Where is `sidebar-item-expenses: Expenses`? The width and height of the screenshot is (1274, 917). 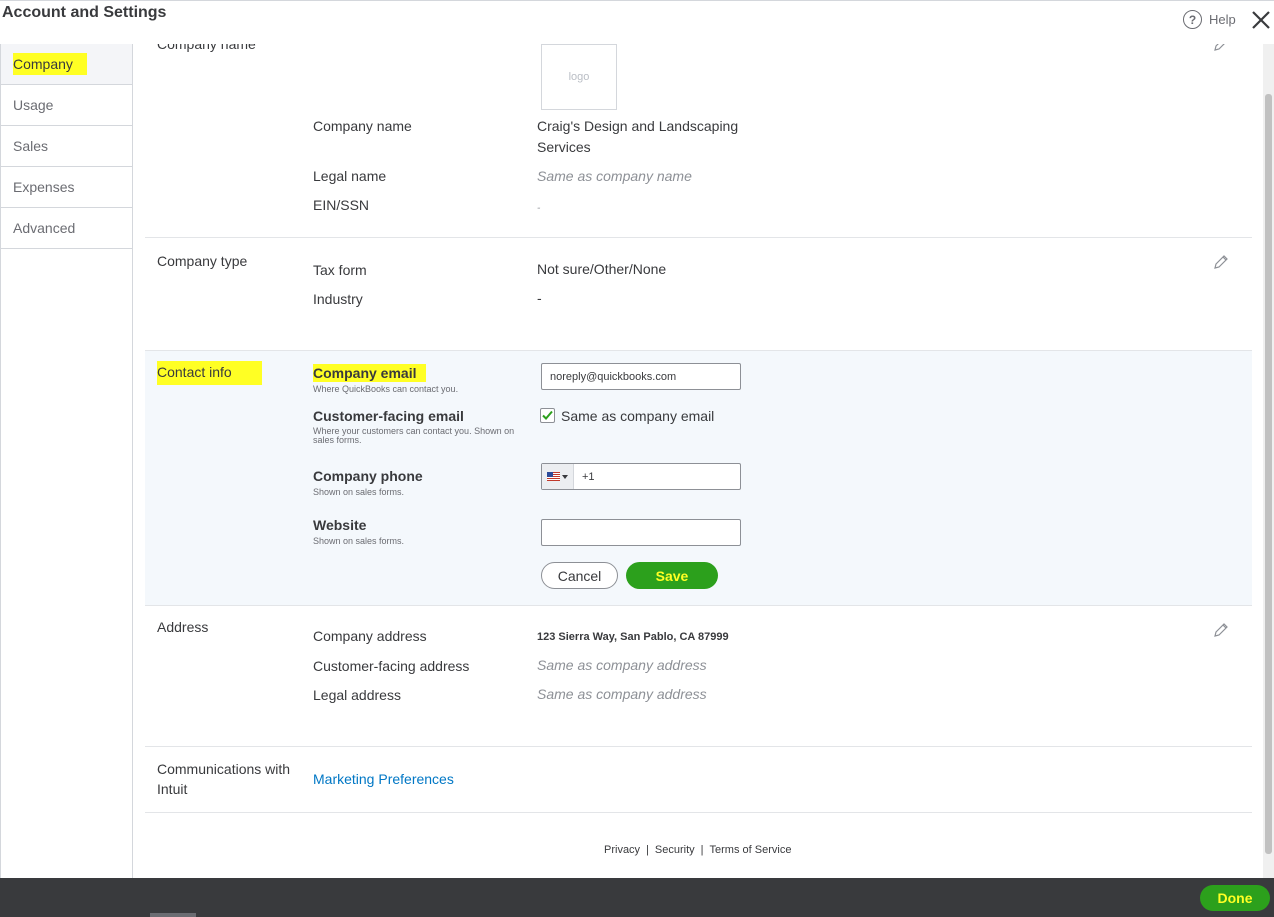
sidebar-item-expenses: Expenses is located at coordinates (66, 187).